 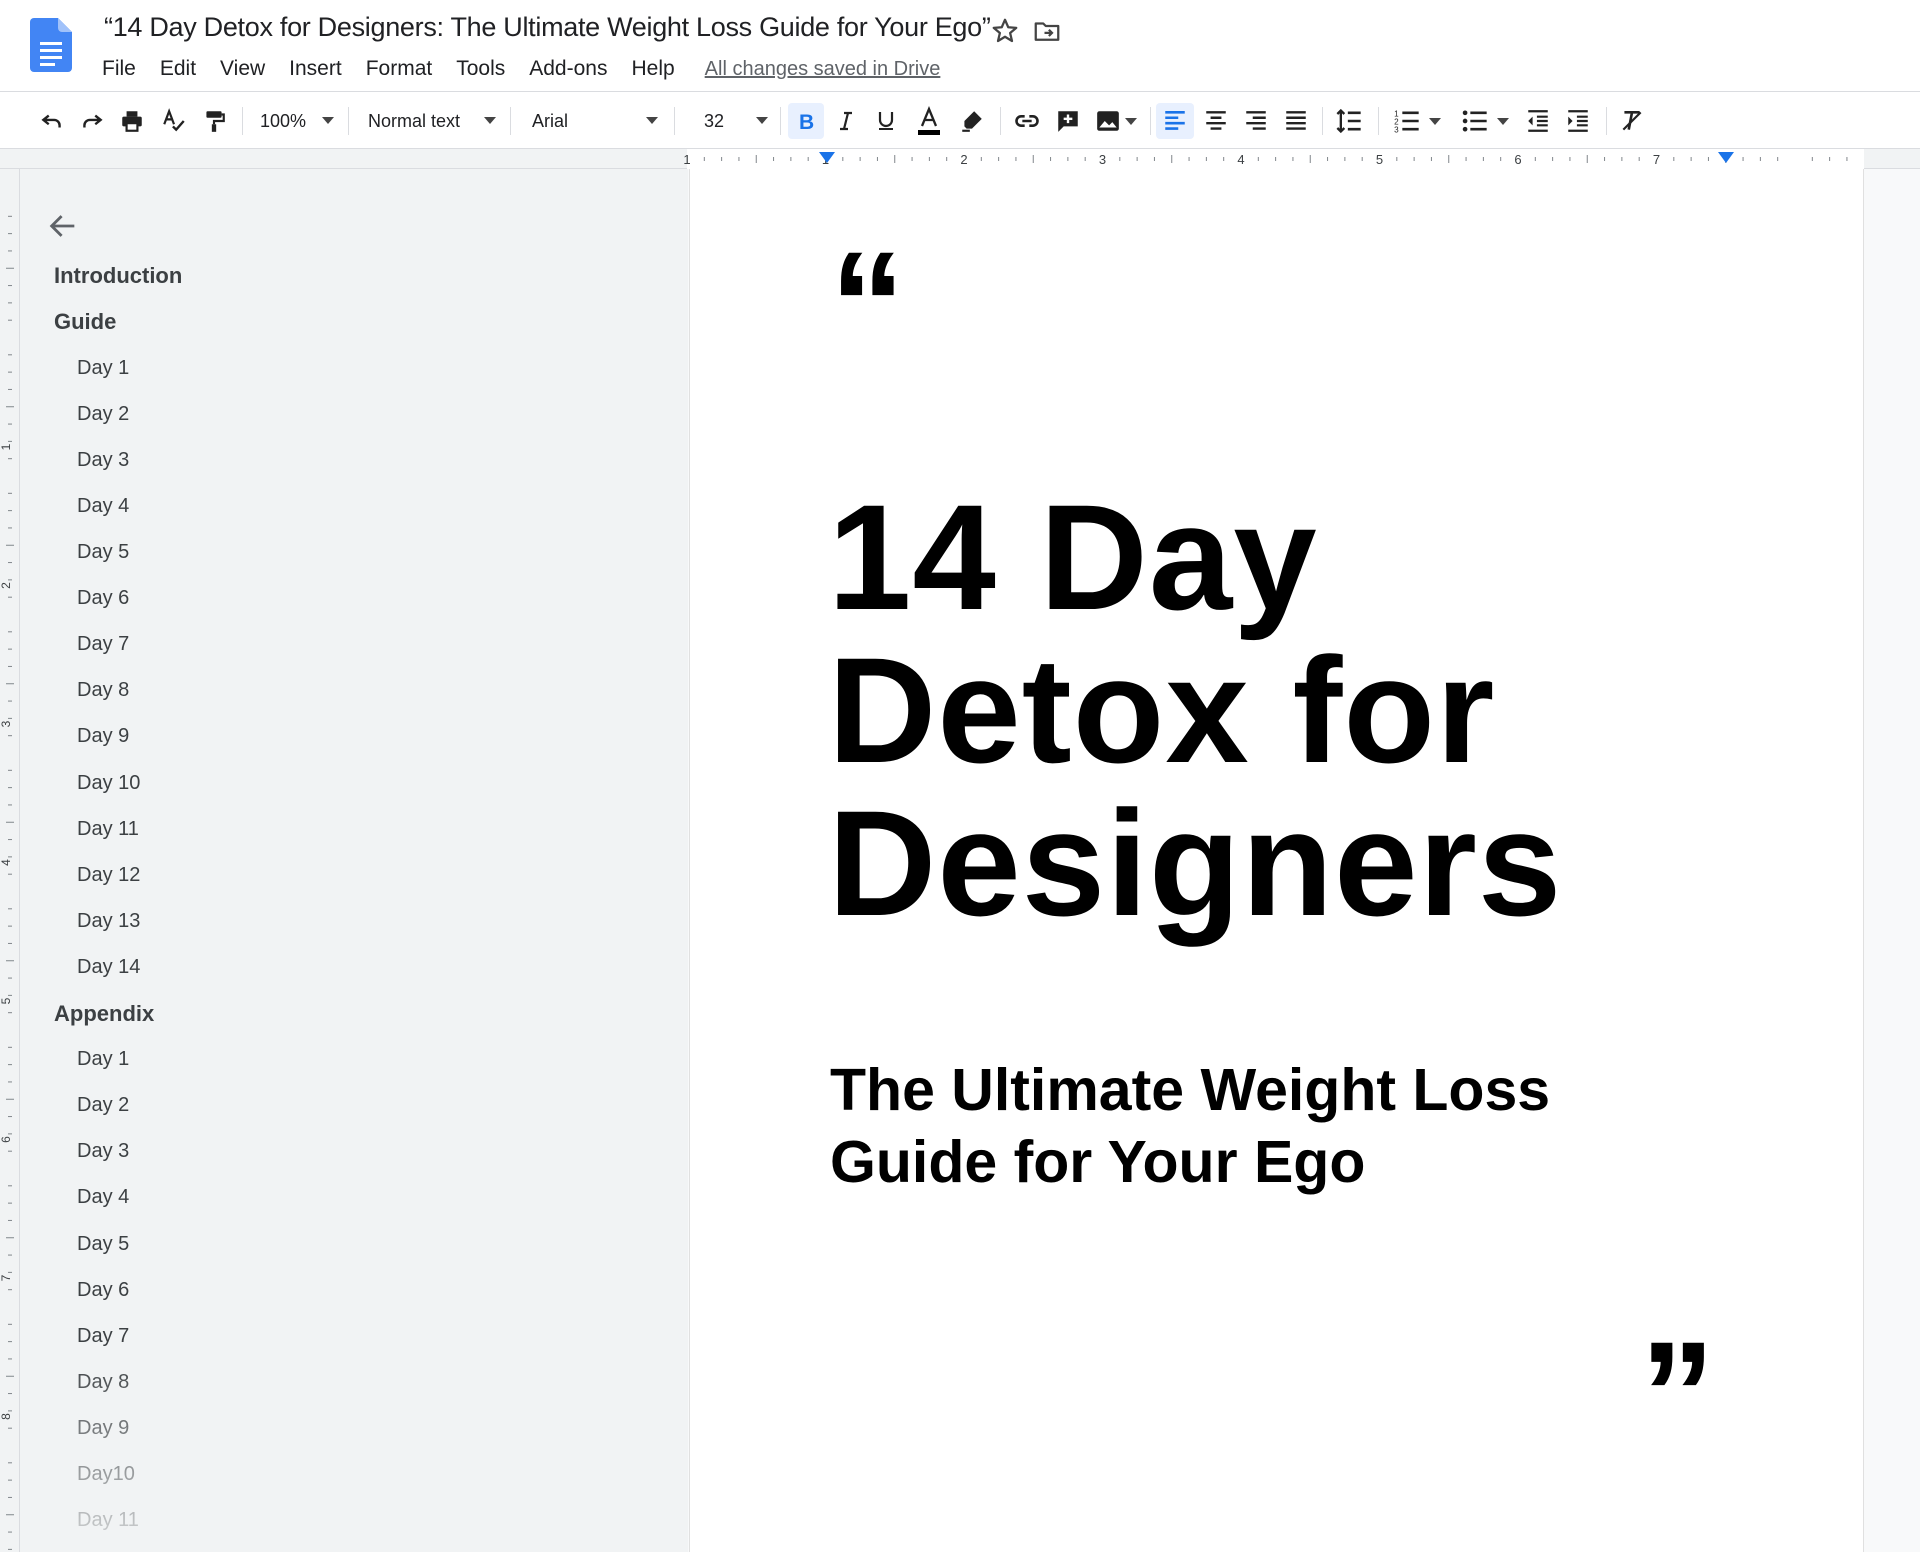 I want to click on clear-formatting-button, so click(x=1632, y=121).